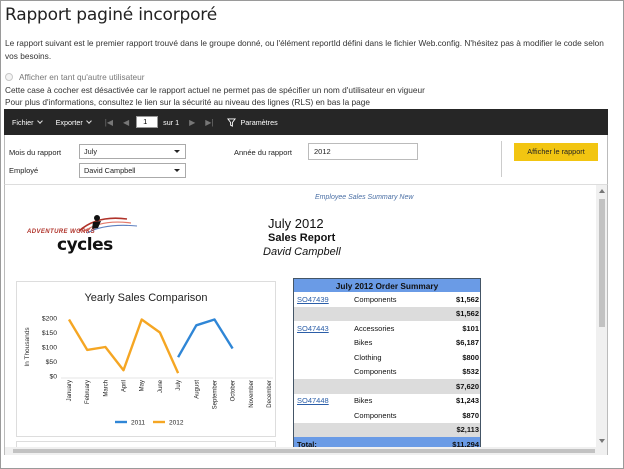 The height and width of the screenshot is (469, 624). Describe the element at coordinates (49, 333) in the screenshot. I see `y-tick-label: $150` at that location.